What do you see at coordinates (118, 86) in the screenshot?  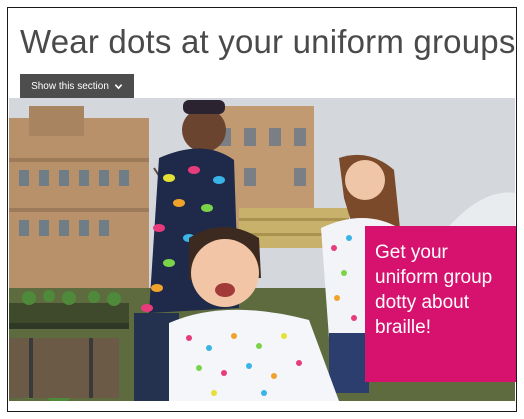 I see `chevron-down-icon` at bounding box center [118, 86].